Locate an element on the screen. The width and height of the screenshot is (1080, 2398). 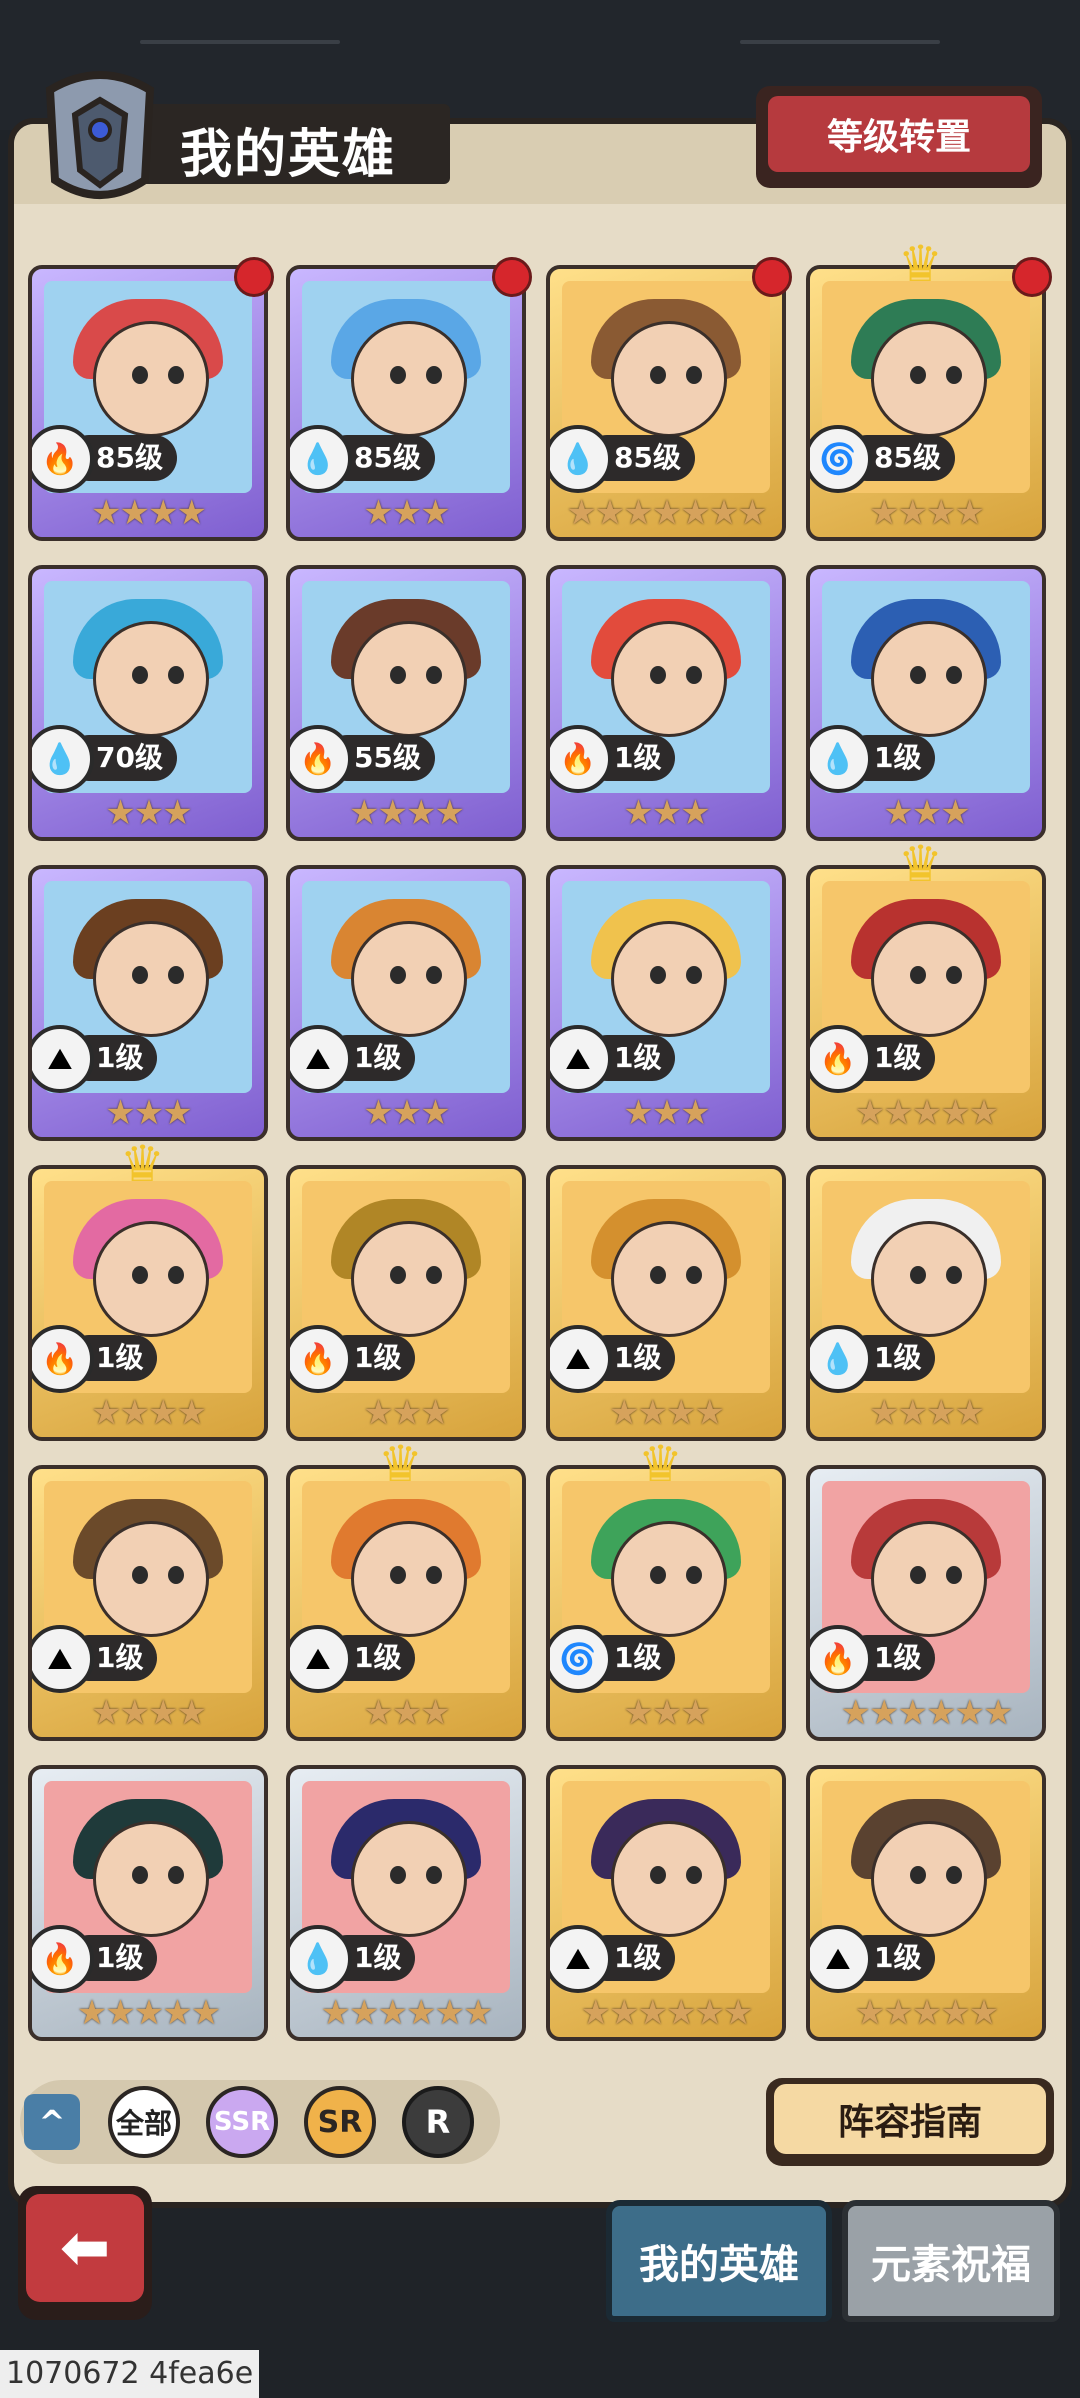
lineup-guide-button: 阵容指南 is located at coordinates (910, 2122).